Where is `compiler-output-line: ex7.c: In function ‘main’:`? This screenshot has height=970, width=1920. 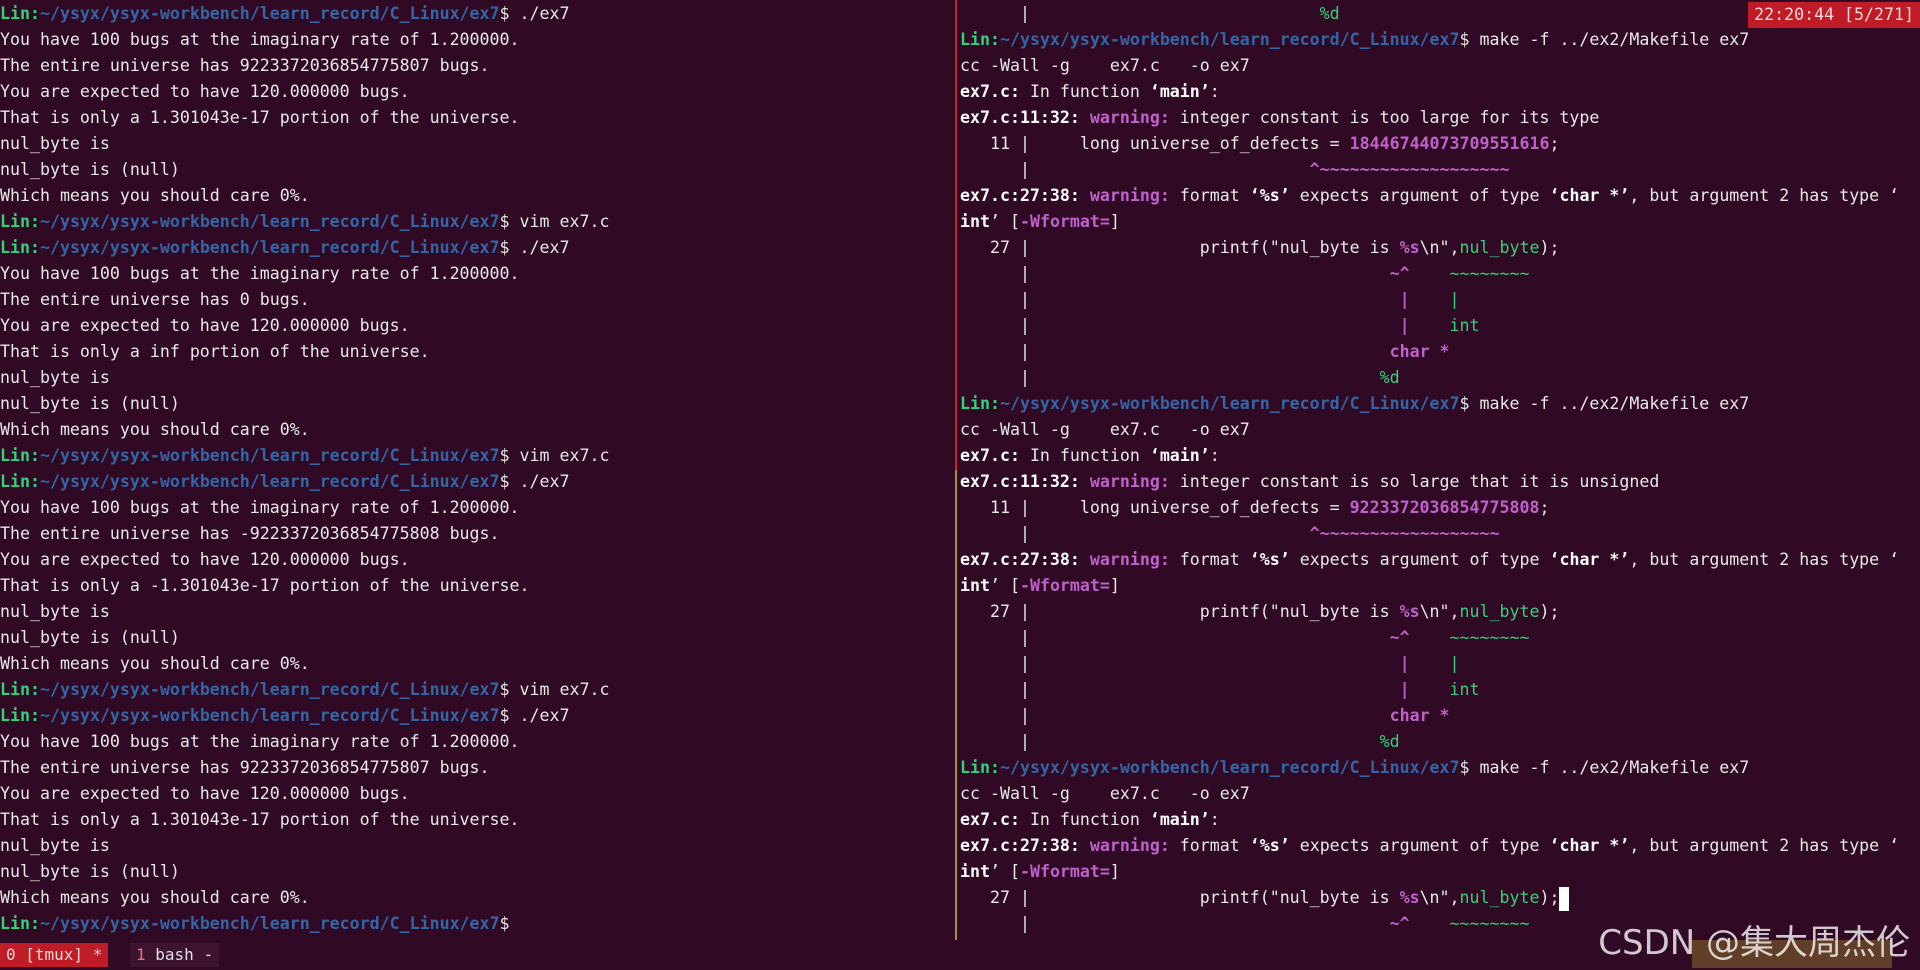 compiler-output-line: ex7.c: In function ‘main’: is located at coordinates (1090, 92).